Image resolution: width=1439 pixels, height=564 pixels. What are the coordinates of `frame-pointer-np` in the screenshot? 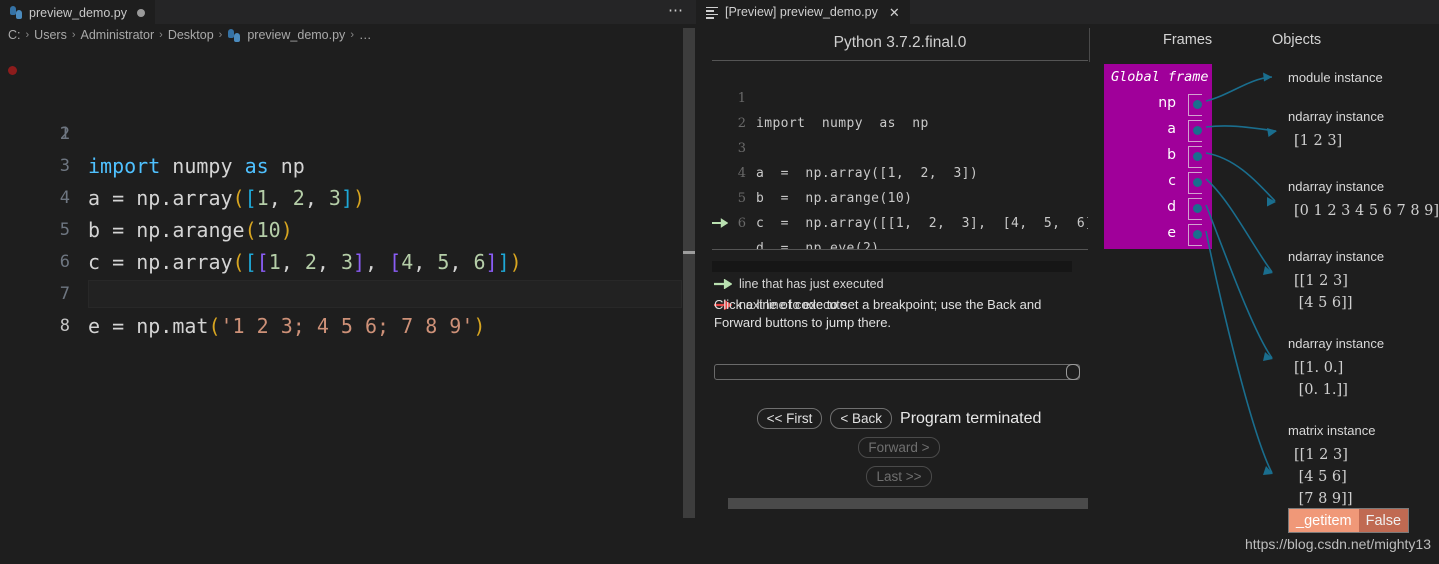 It's located at (1197, 104).